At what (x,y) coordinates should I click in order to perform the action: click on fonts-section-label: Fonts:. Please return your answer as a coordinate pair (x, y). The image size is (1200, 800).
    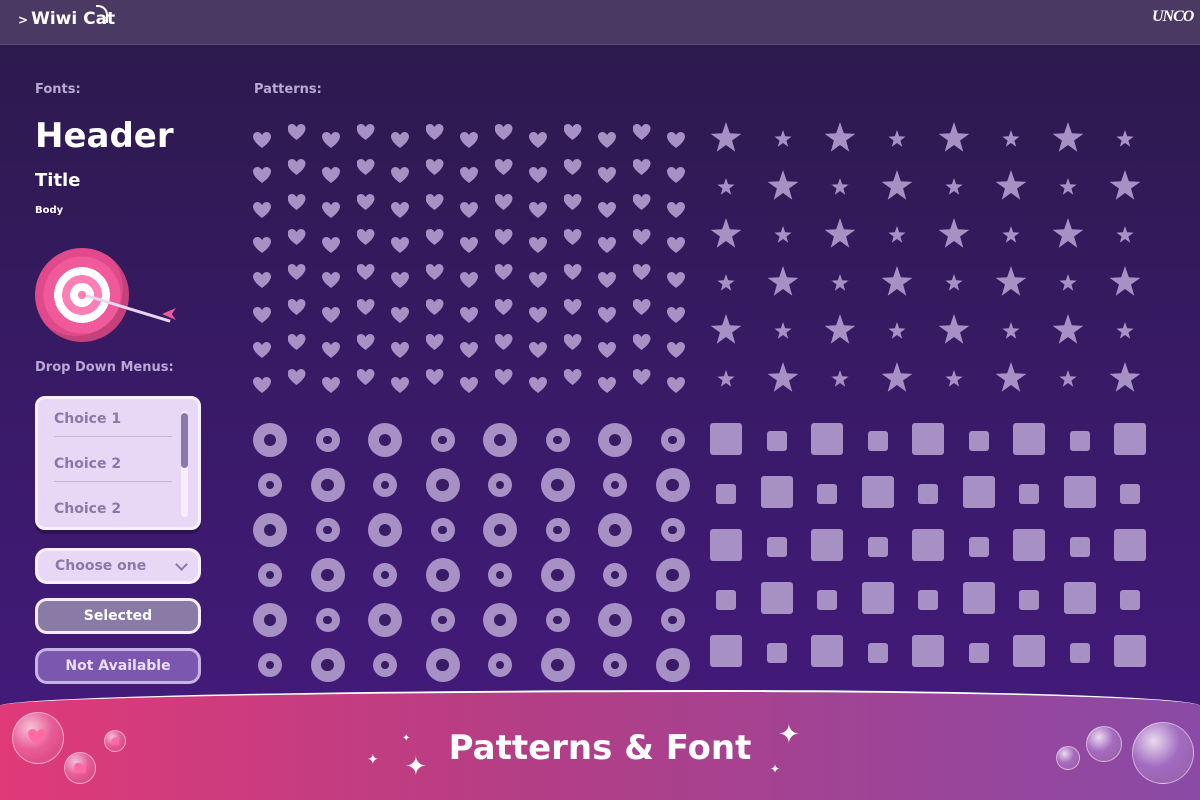
    Looking at the image, I should click on (58, 89).